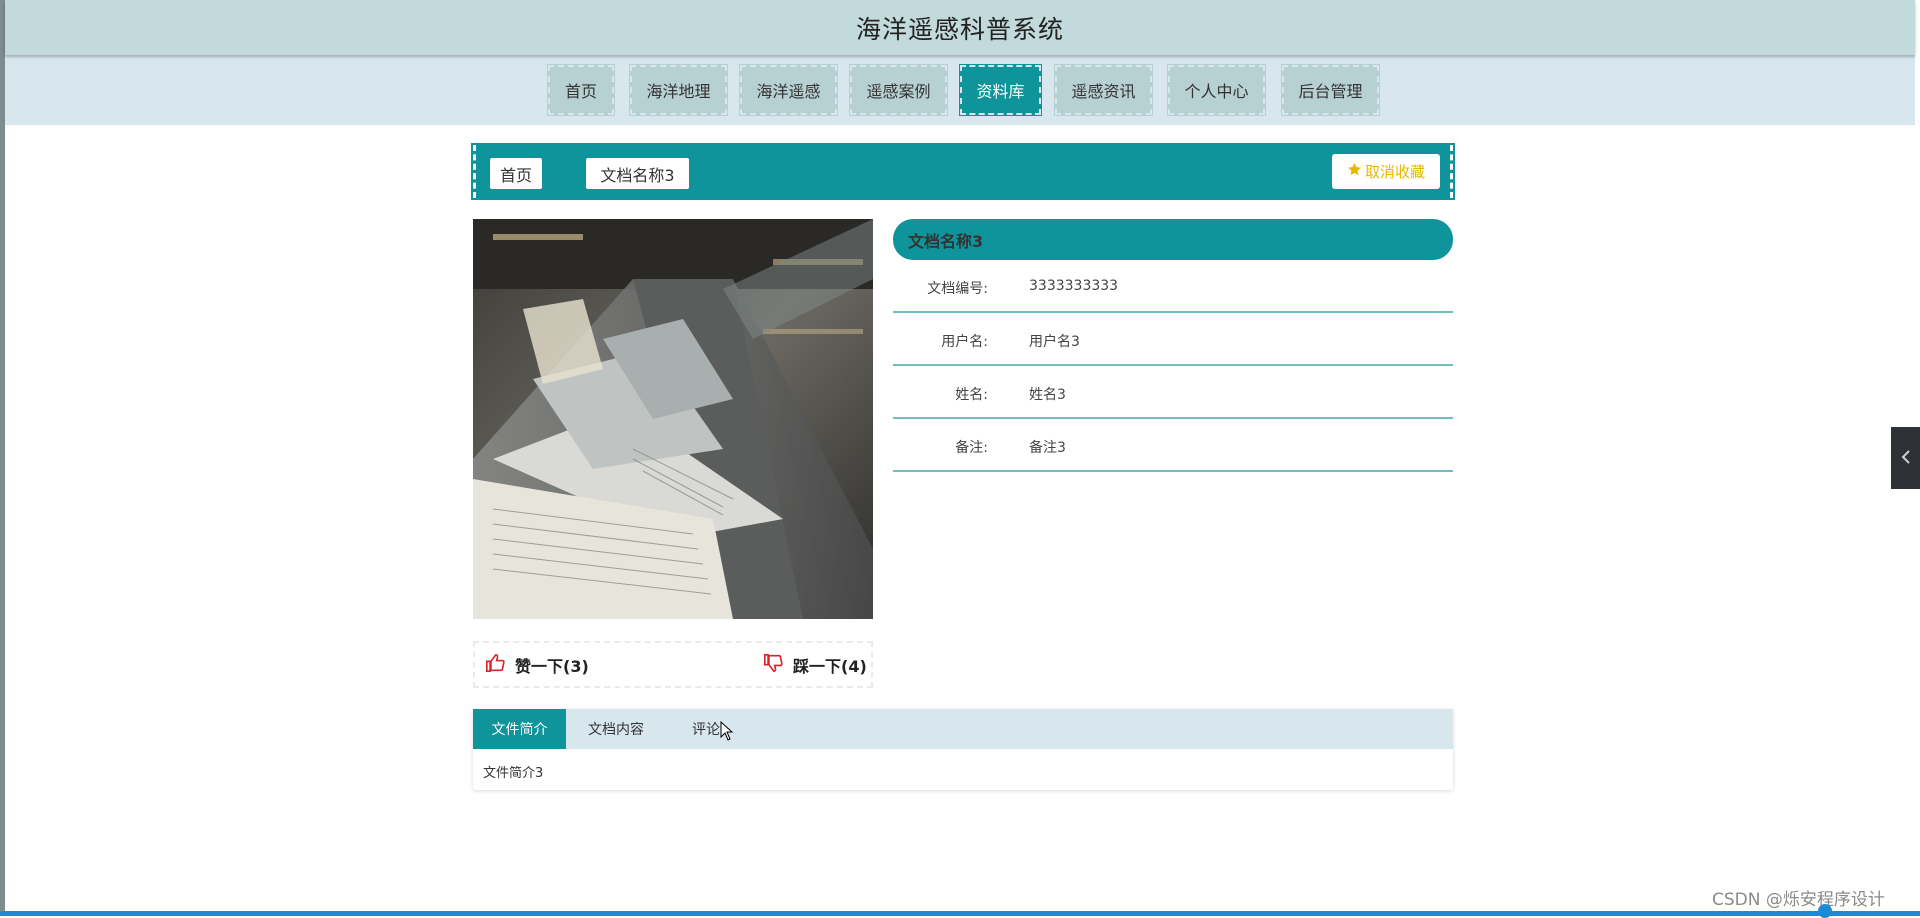  I want to click on info-row-username: 用户名: 用户名3, so click(1173, 339).